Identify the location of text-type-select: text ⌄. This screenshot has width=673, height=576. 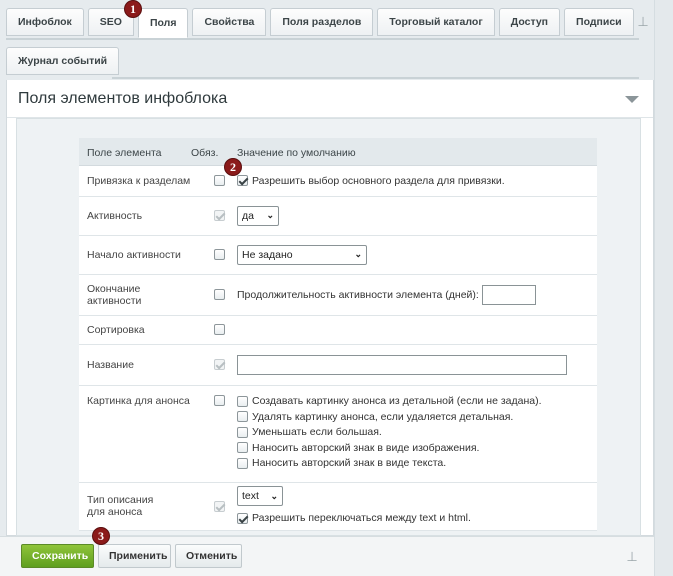
(260, 496).